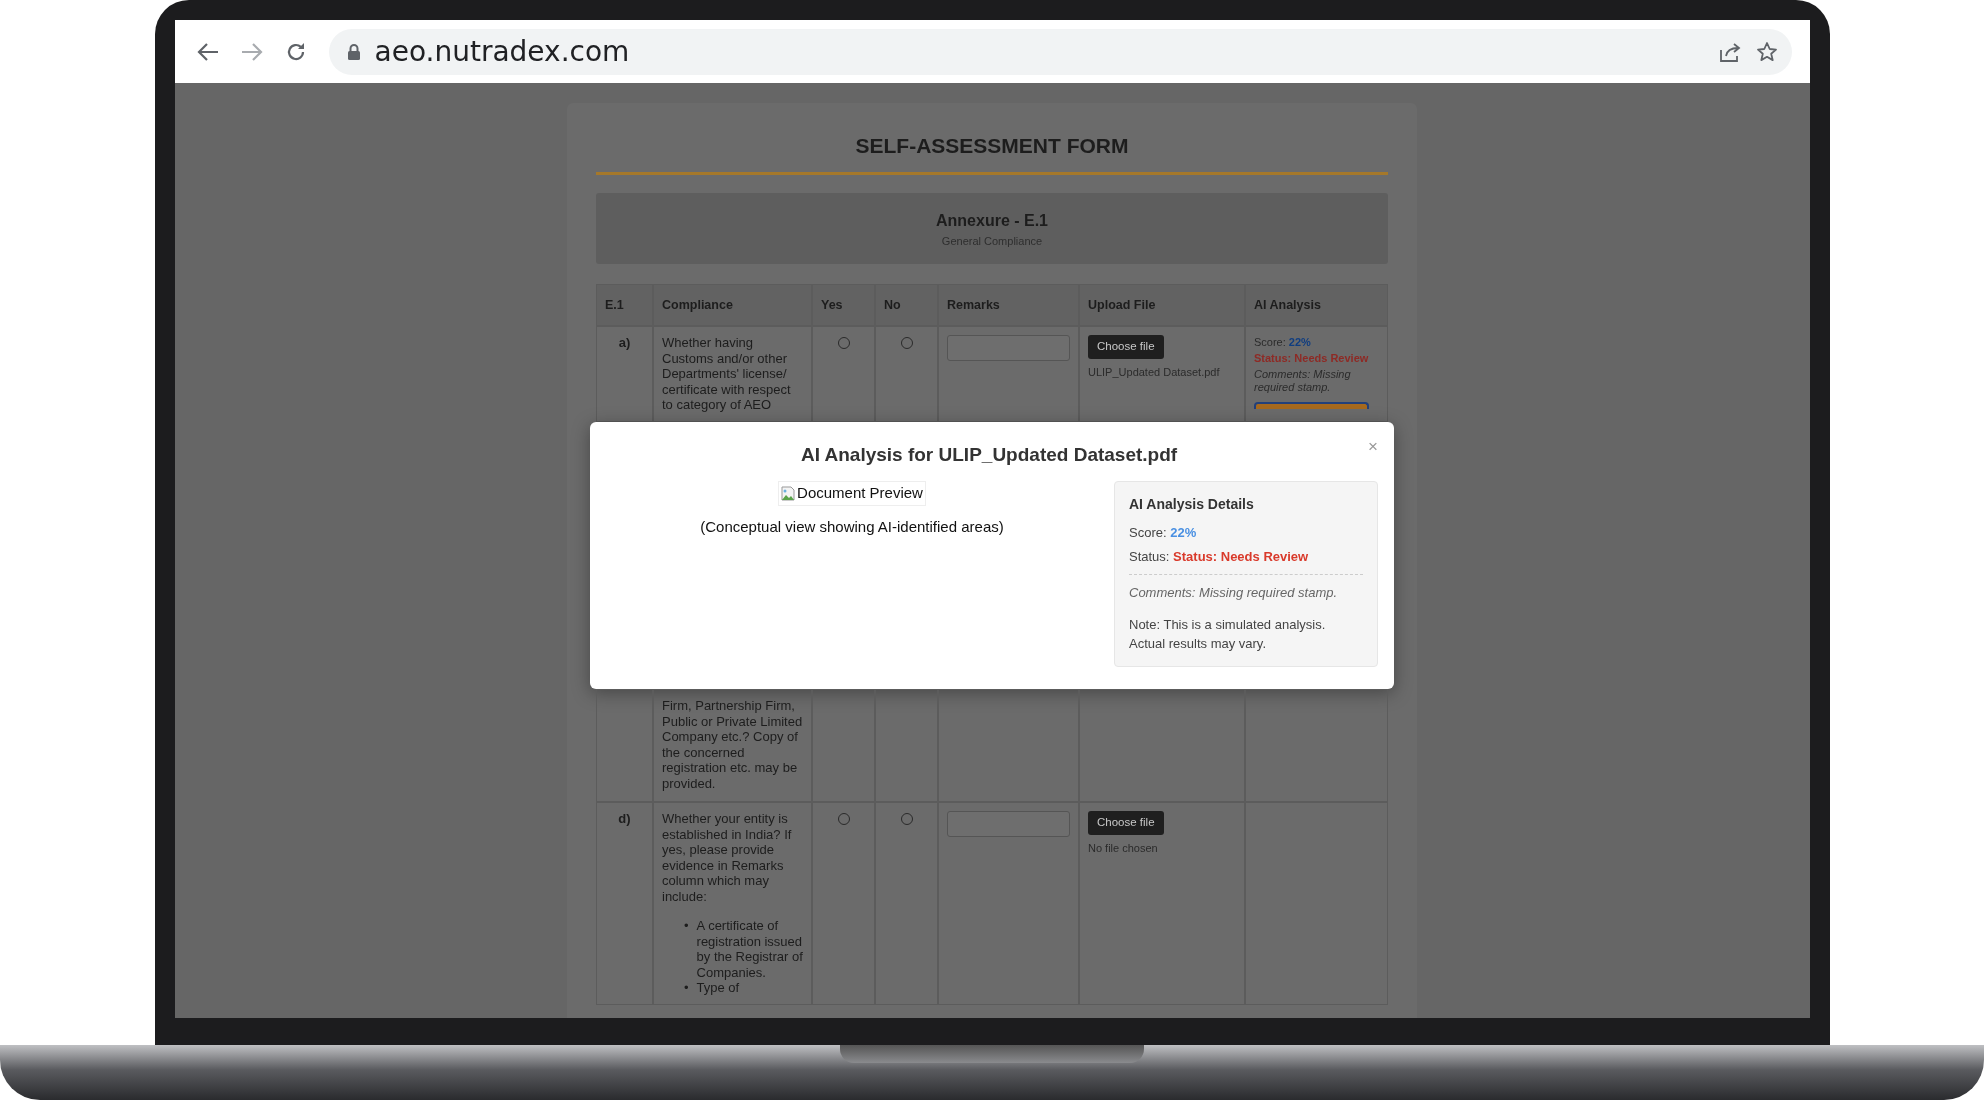 Image resolution: width=1984 pixels, height=1118 pixels. What do you see at coordinates (624, 819) in the screenshot?
I see `row-label: d)` at bounding box center [624, 819].